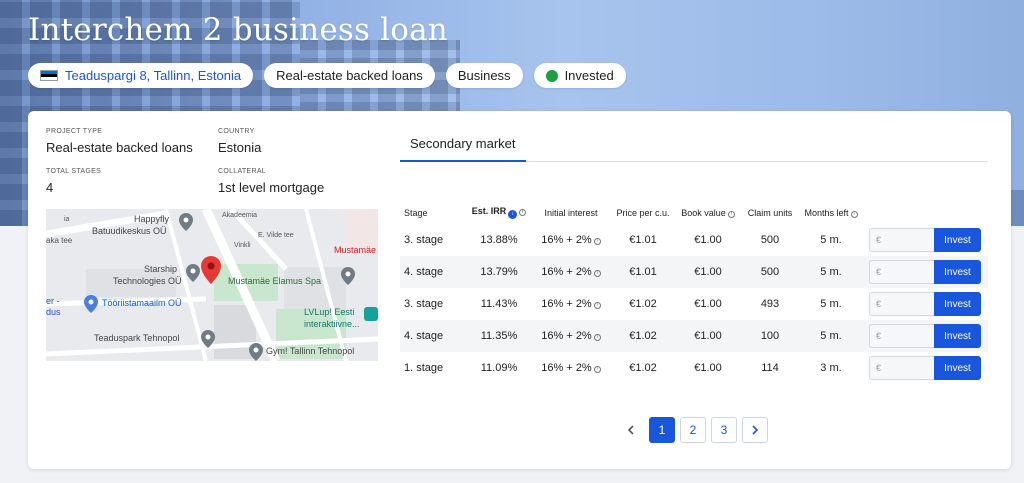 Image resolution: width=1024 pixels, height=483 pixels. I want to click on page-title: Interchem 2 business loan, so click(238, 30).